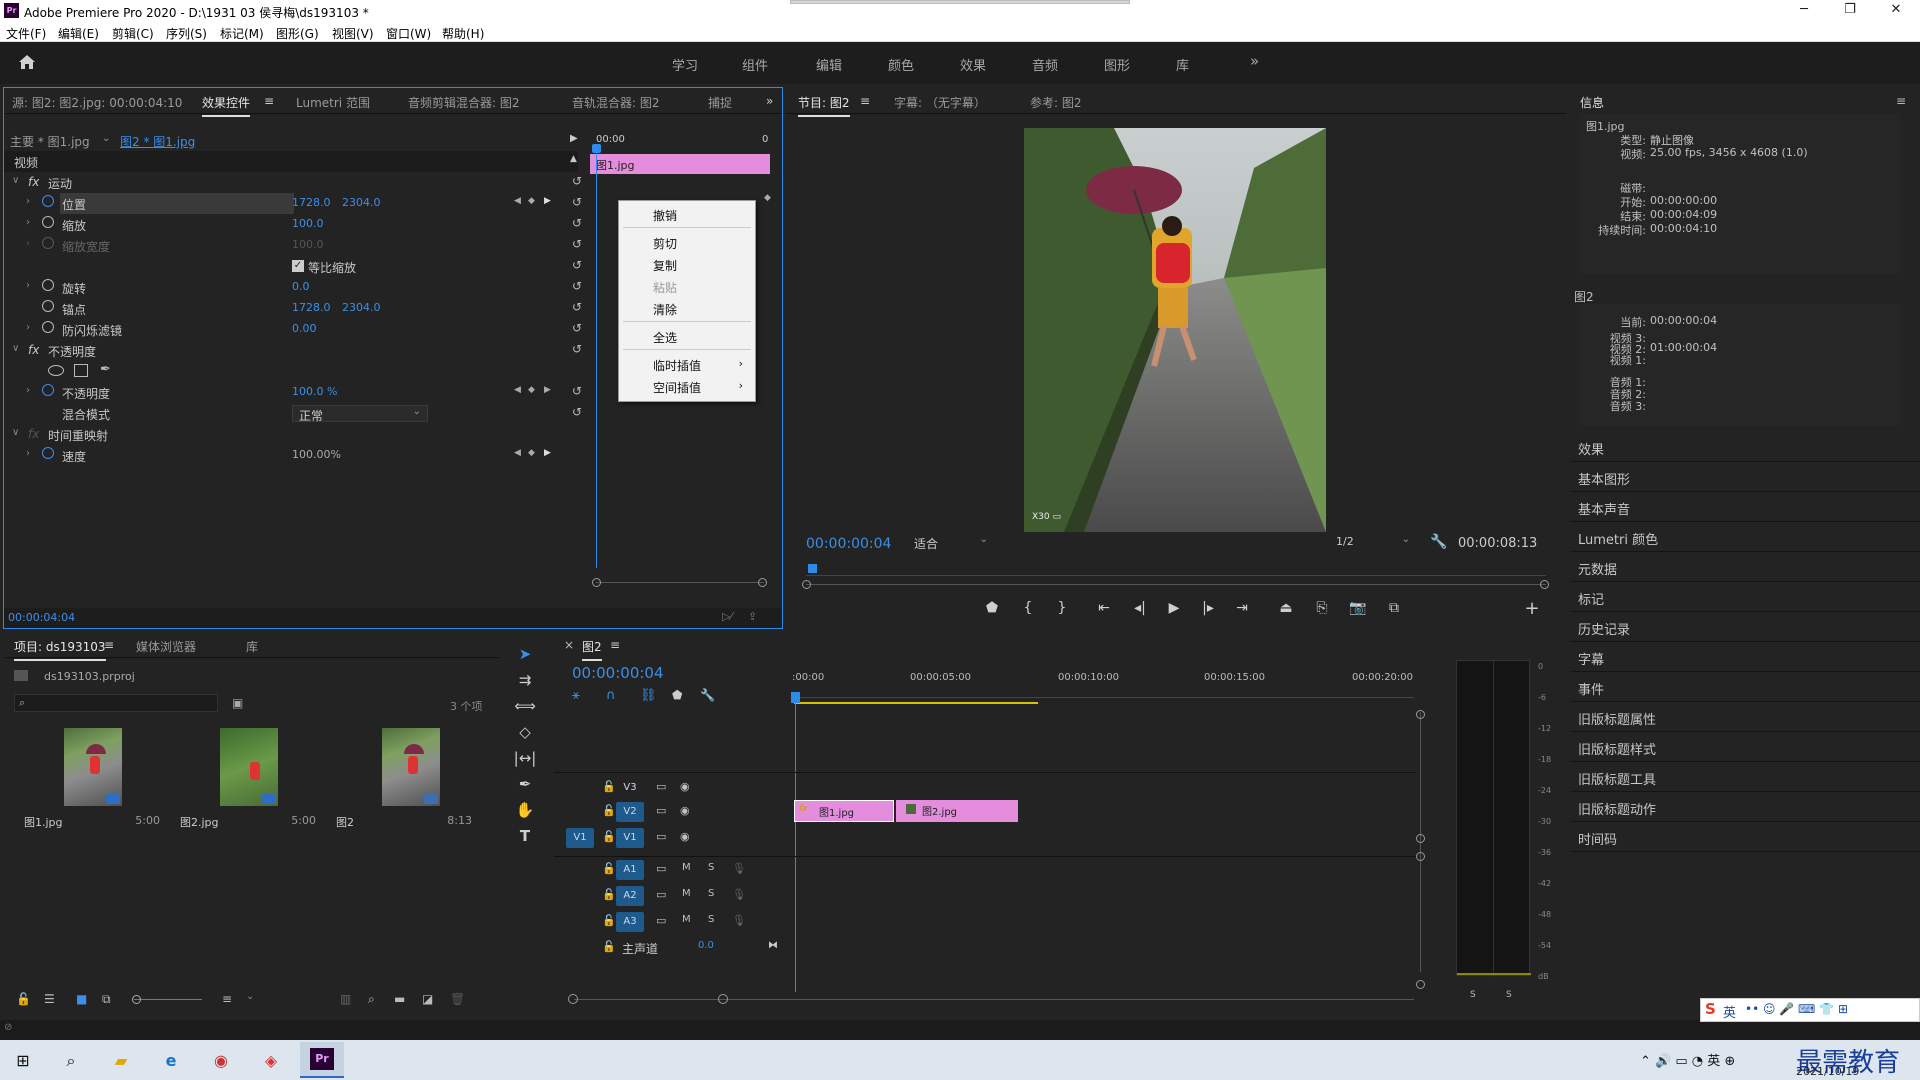 This screenshot has width=1920, height=1080. I want to click on speed-value: 100.00%, so click(316, 454).